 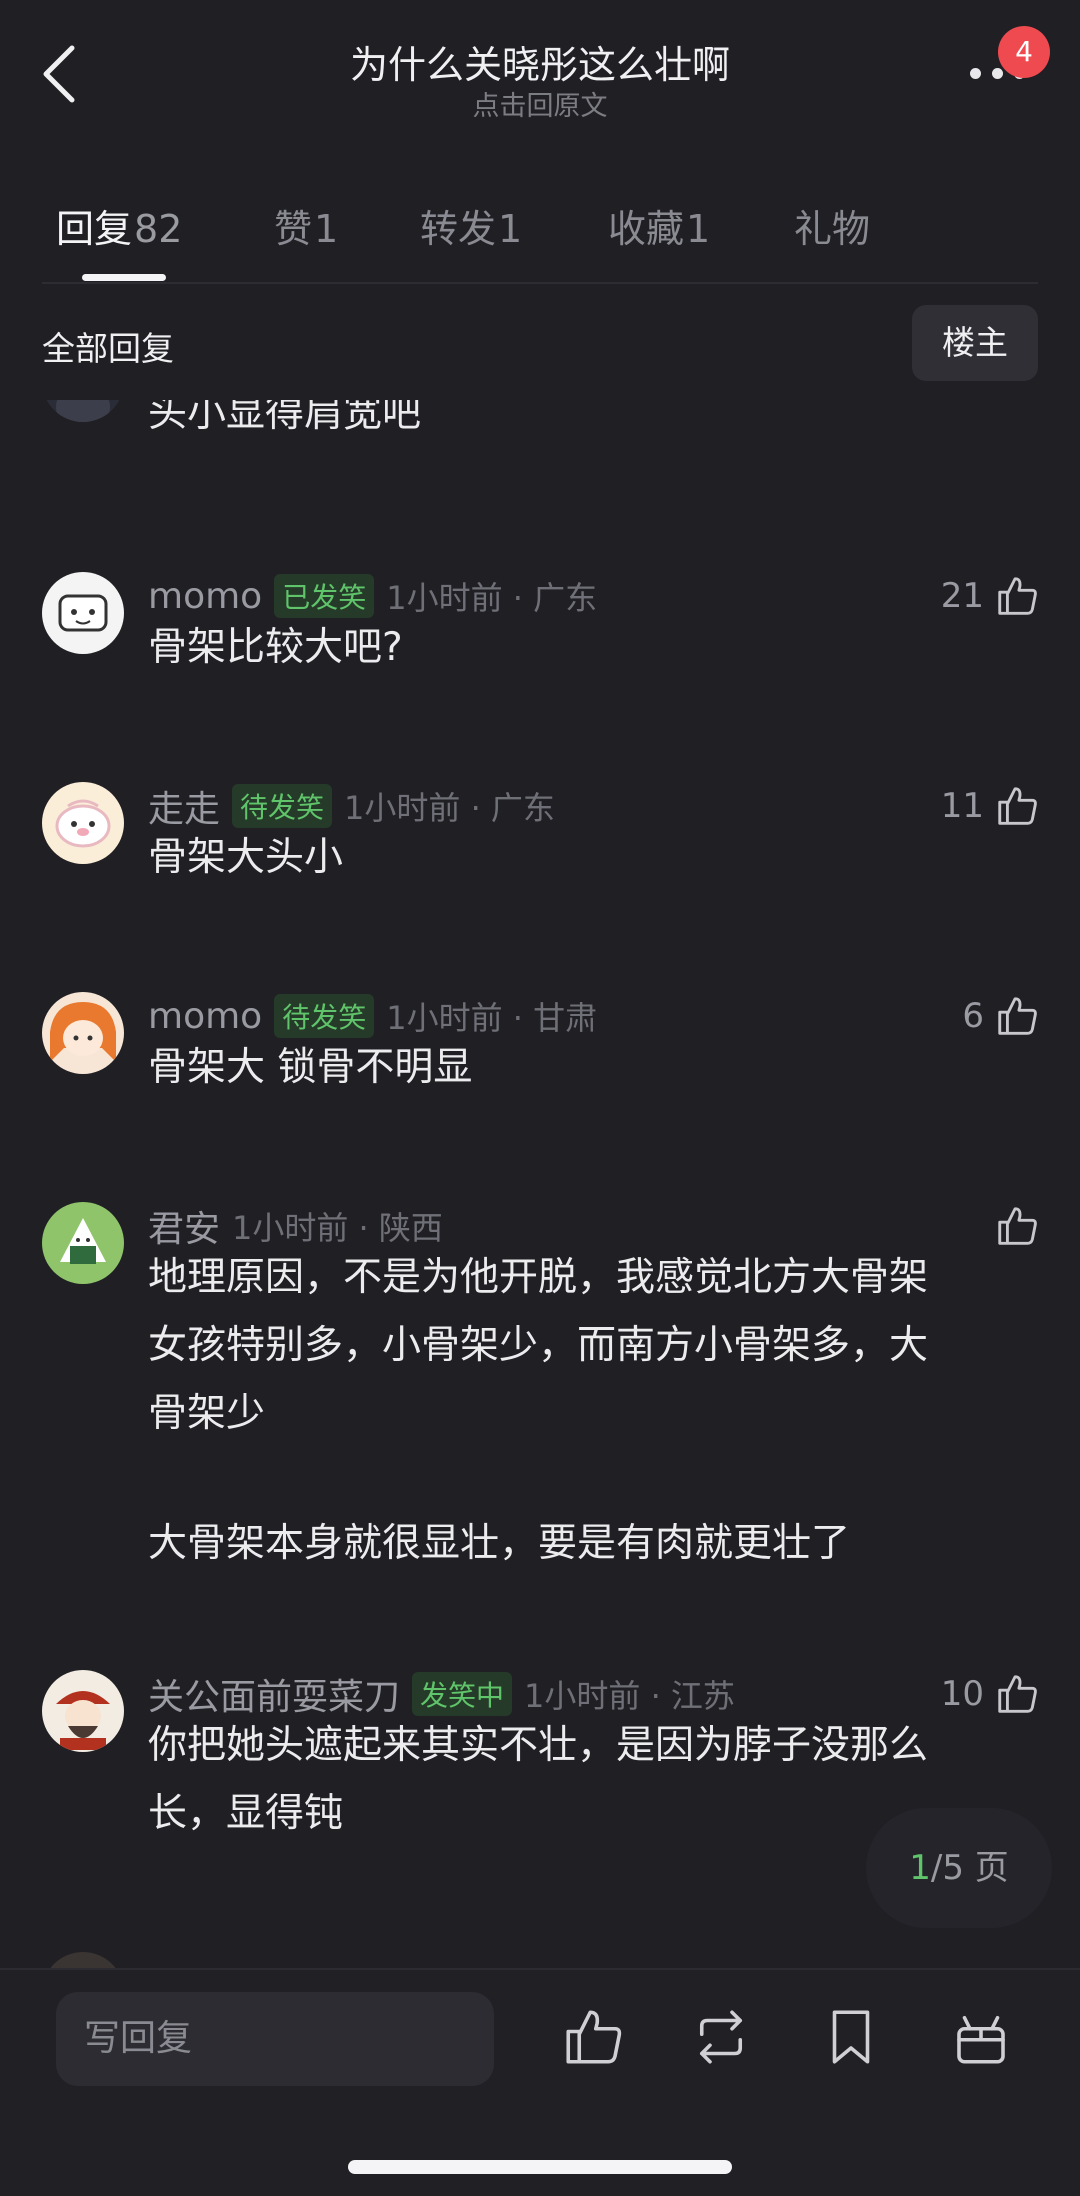 What do you see at coordinates (285, 418) in the screenshot?
I see `comment-text: 头小显得肩宽吧` at bounding box center [285, 418].